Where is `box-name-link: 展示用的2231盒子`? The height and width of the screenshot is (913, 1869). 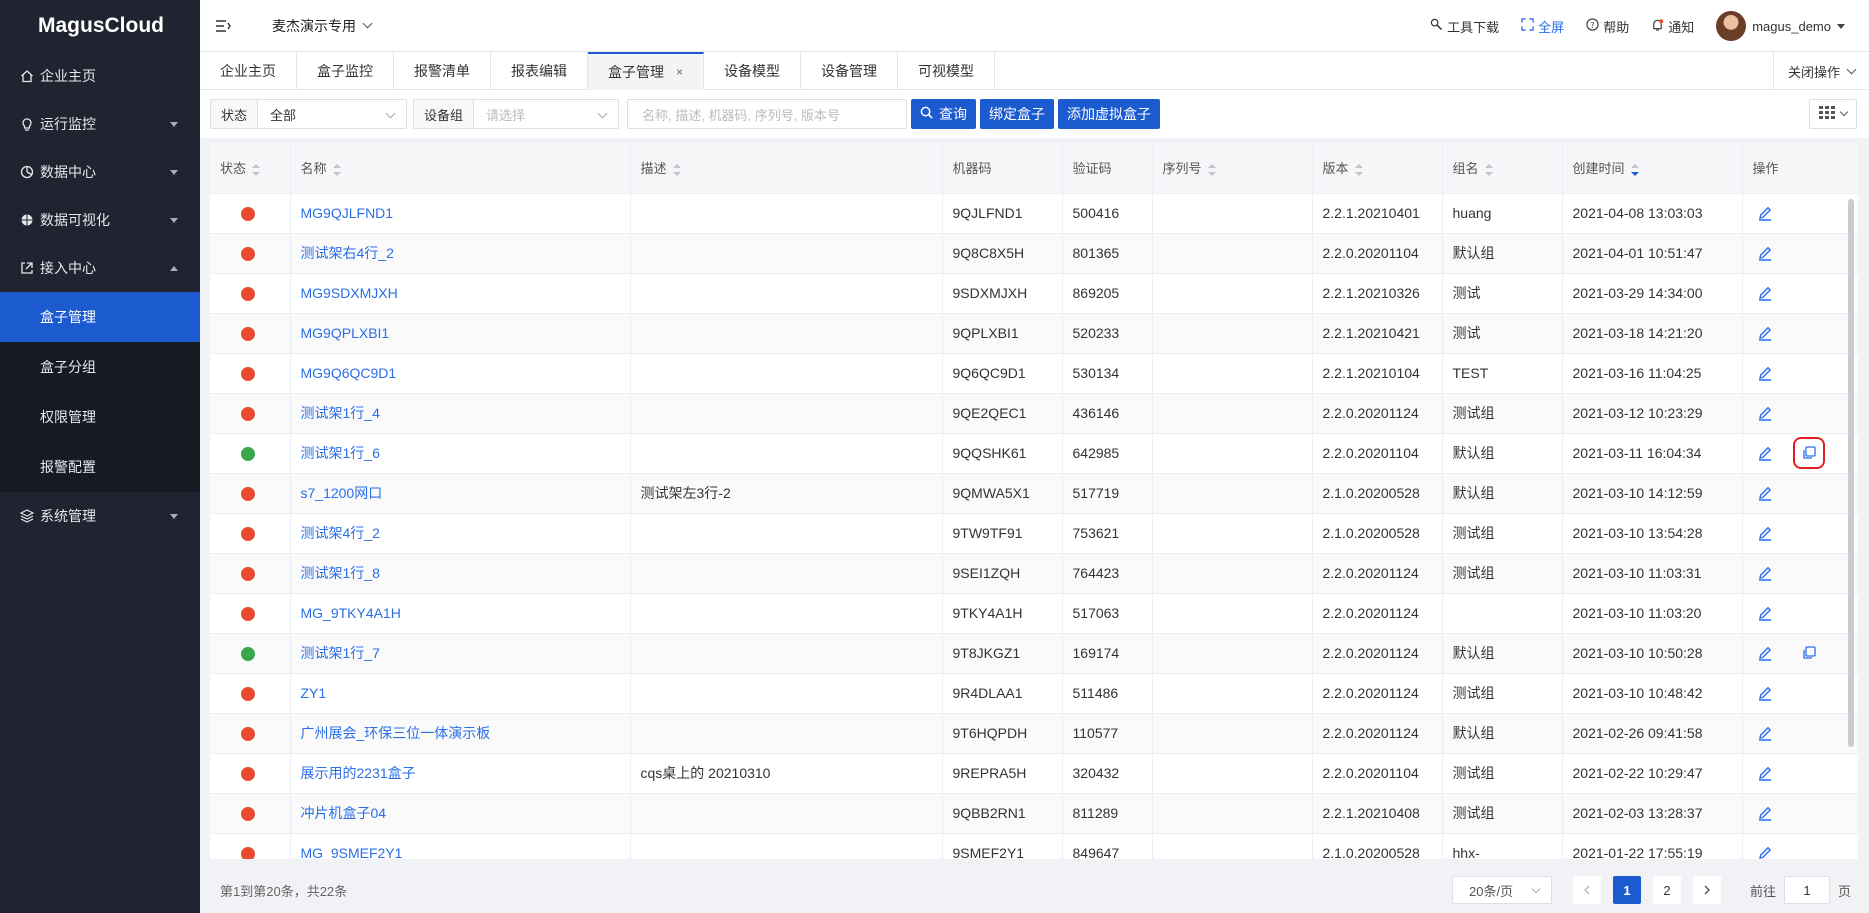
box-name-link: 展示用的2231盒子 is located at coordinates (460, 773).